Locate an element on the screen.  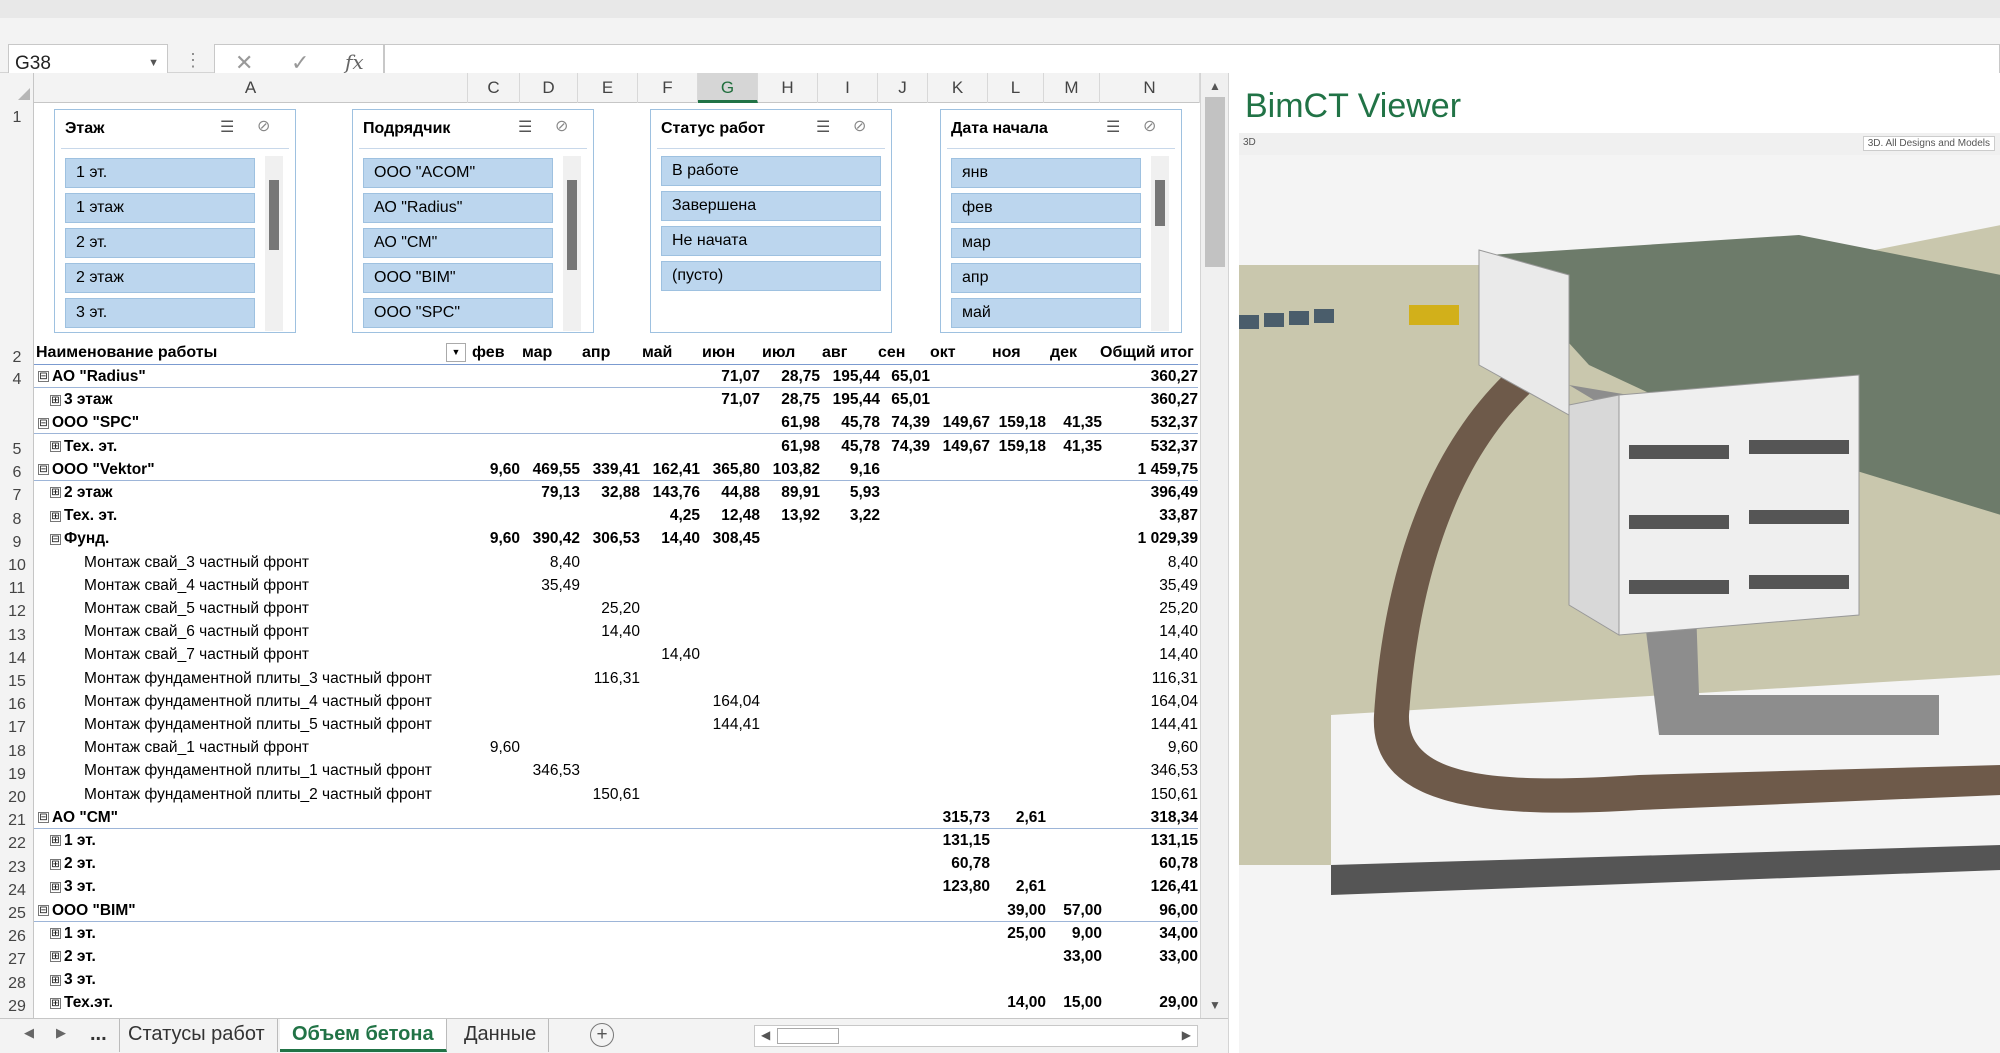
total-cell: 14,40 is located at coordinates (1178, 654).